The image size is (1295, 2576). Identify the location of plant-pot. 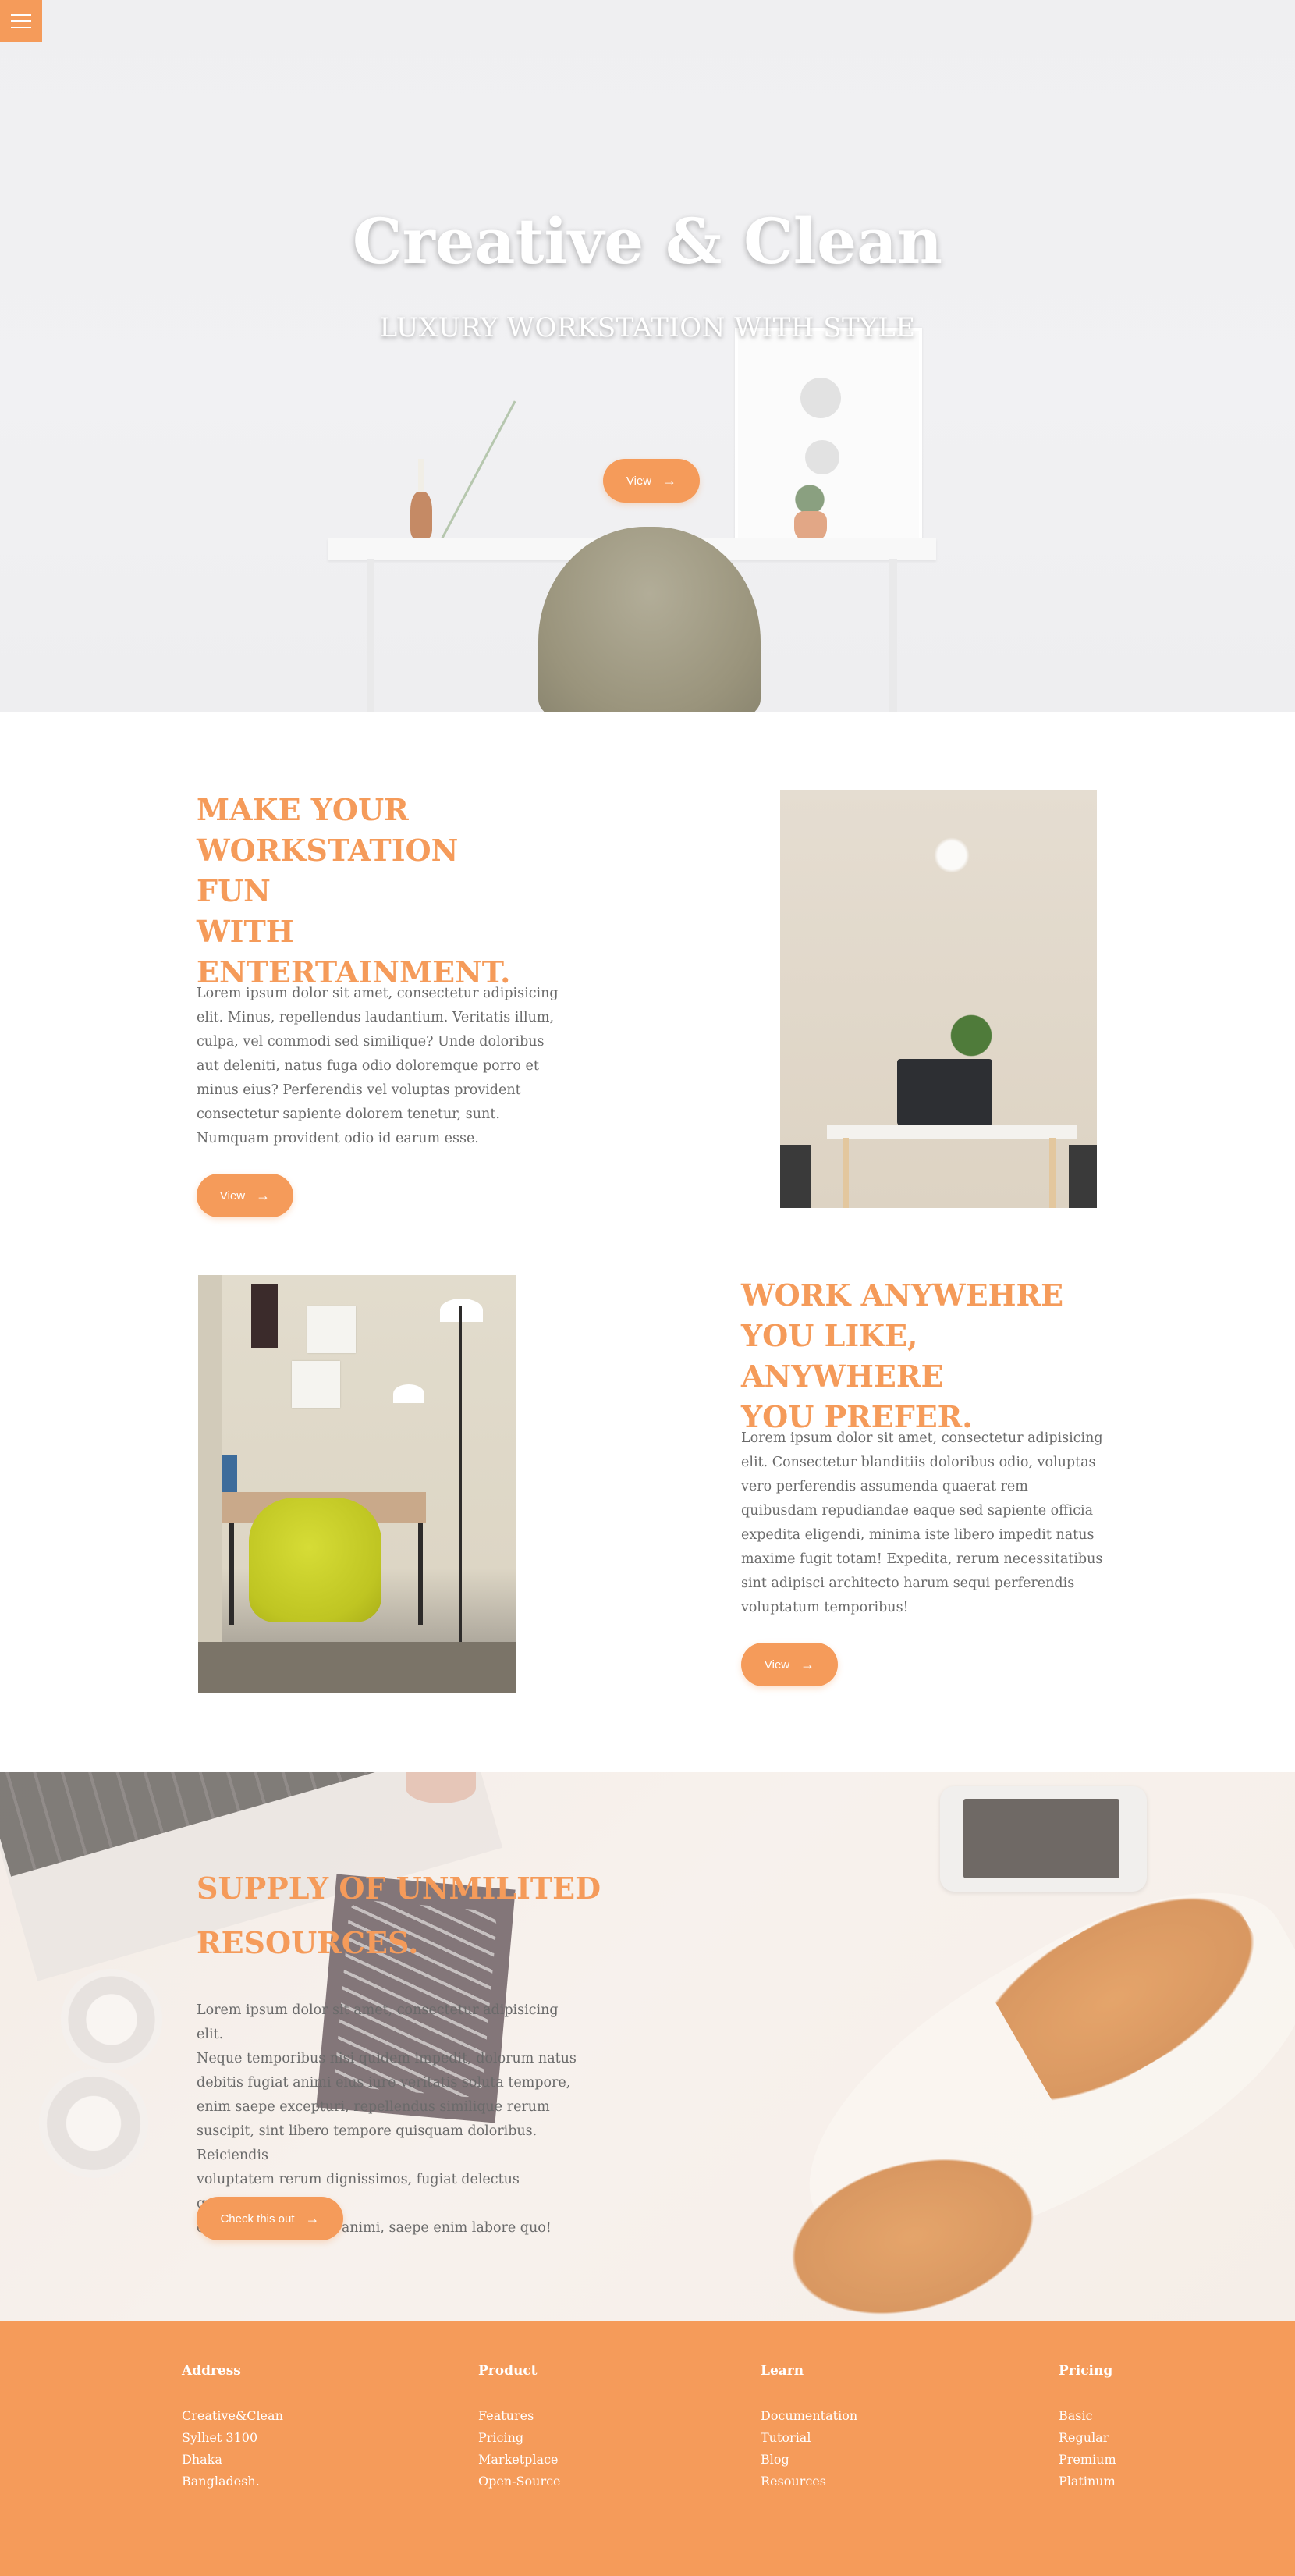
(811, 526).